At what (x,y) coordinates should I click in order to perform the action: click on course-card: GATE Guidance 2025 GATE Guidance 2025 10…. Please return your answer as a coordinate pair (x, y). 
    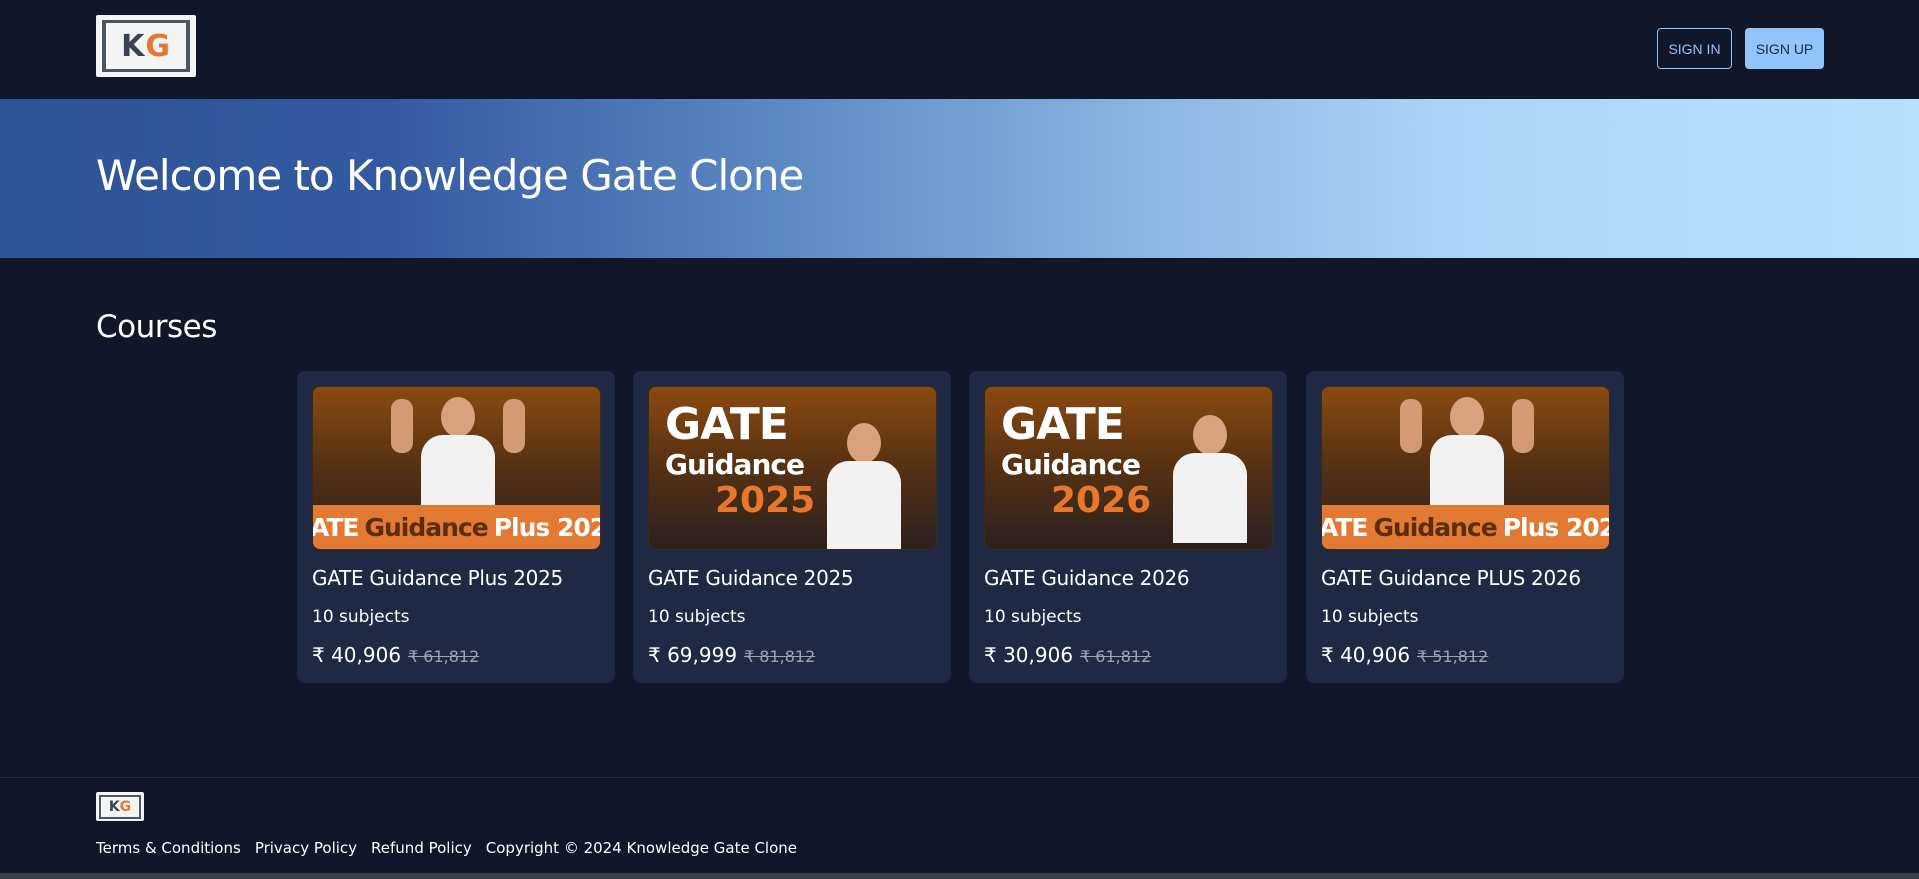
    Looking at the image, I should click on (792, 527).